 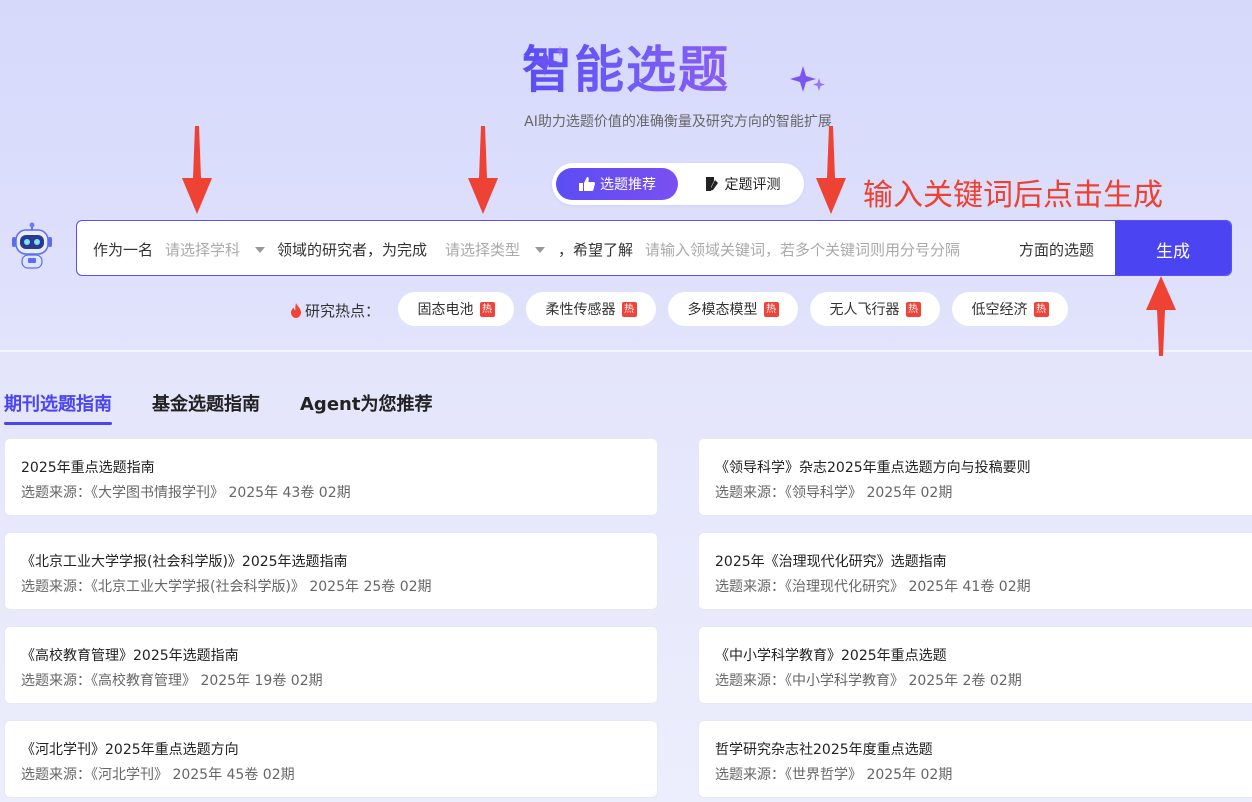 What do you see at coordinates (352, 250) in the screenshot?
I see `query-middle: 领域的研究者，为完成` at bounding box center [352, 250].